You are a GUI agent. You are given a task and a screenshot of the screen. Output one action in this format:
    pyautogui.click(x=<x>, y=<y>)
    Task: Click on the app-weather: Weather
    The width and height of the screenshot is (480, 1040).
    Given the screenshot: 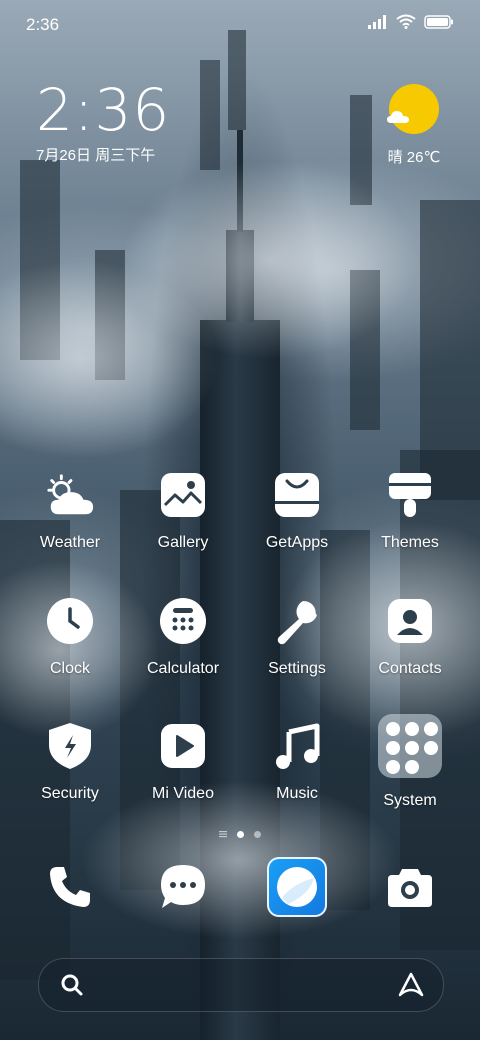 What is the action you would take?
    pyautogui.click(x=70, y=511)
    